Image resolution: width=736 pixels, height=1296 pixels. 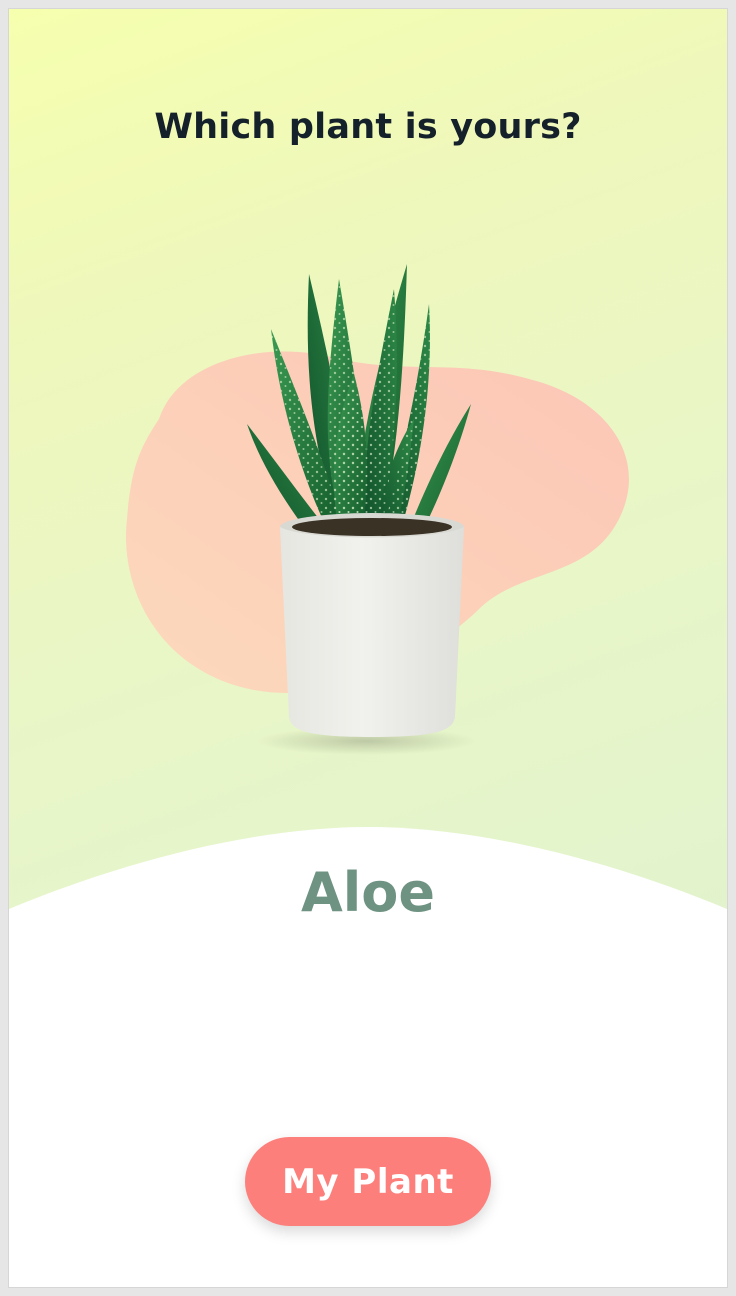 I want to click on plant-name: Aloe, so click(x=368, y=892).